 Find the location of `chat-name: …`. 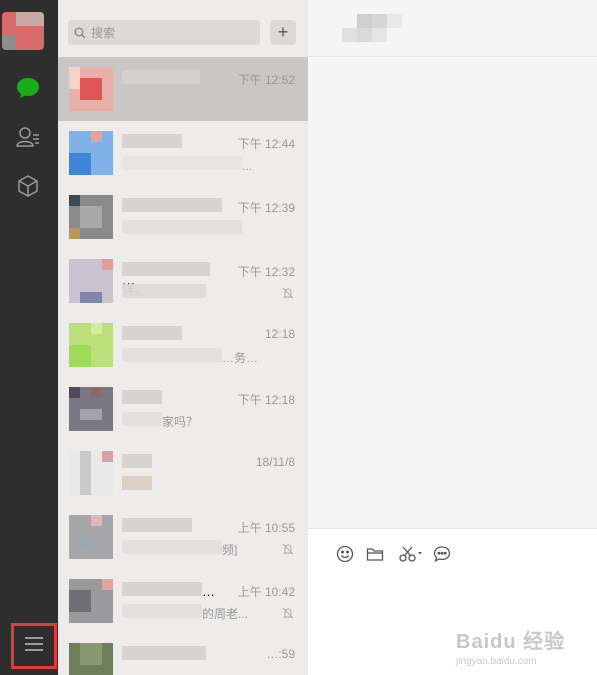

chat-name: … is located at coordinates (177, 590).